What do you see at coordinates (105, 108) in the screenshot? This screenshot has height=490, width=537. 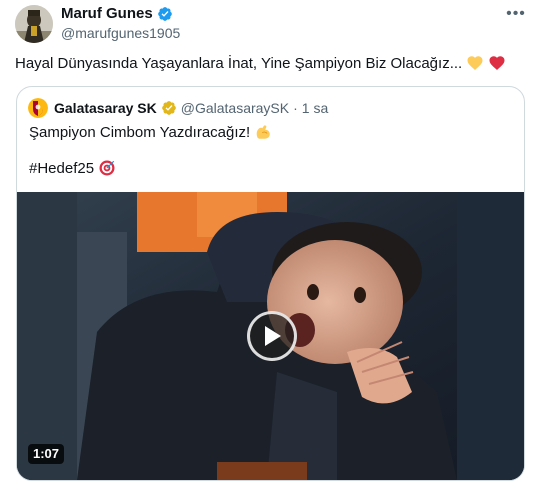 I see `quoted-author-name: Galatasaray SK` at bounding box center [105, 108].